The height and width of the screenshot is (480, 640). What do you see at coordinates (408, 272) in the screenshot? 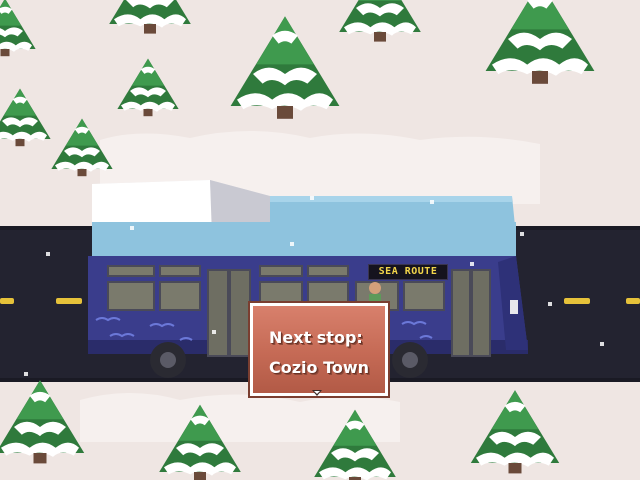
I see `bus-destination-sign: SEA ROUTE` at bounding box center [408, 272].